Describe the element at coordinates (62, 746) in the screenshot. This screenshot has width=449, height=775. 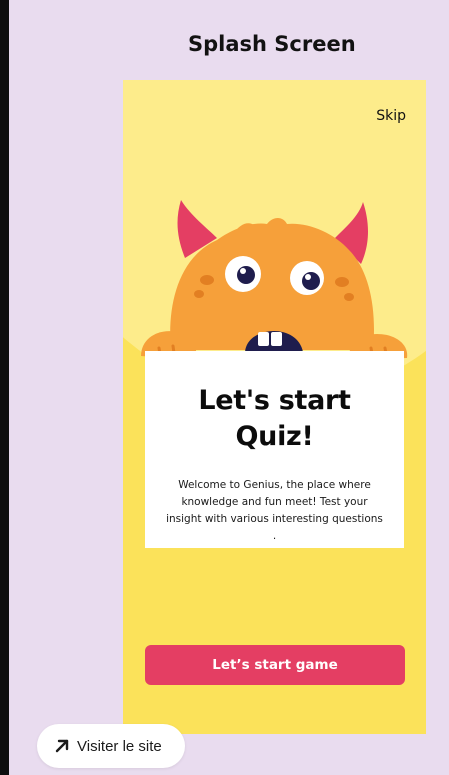
I see `arrow-up-right-icon` at that location.